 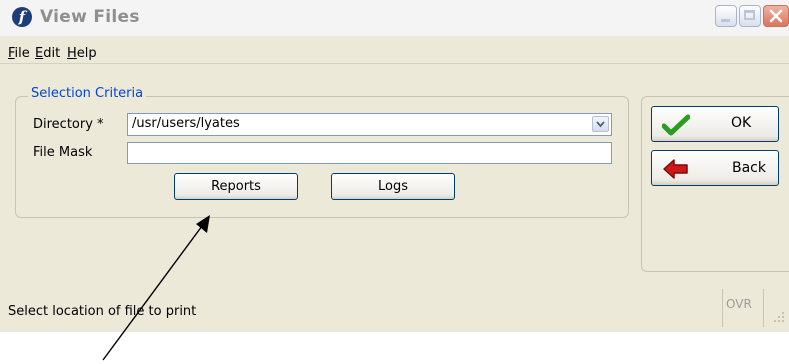 What do you see at coordinates (156, 288) in the screenshot?
I see `annotation-arrow` at bounding box center [156, 288].